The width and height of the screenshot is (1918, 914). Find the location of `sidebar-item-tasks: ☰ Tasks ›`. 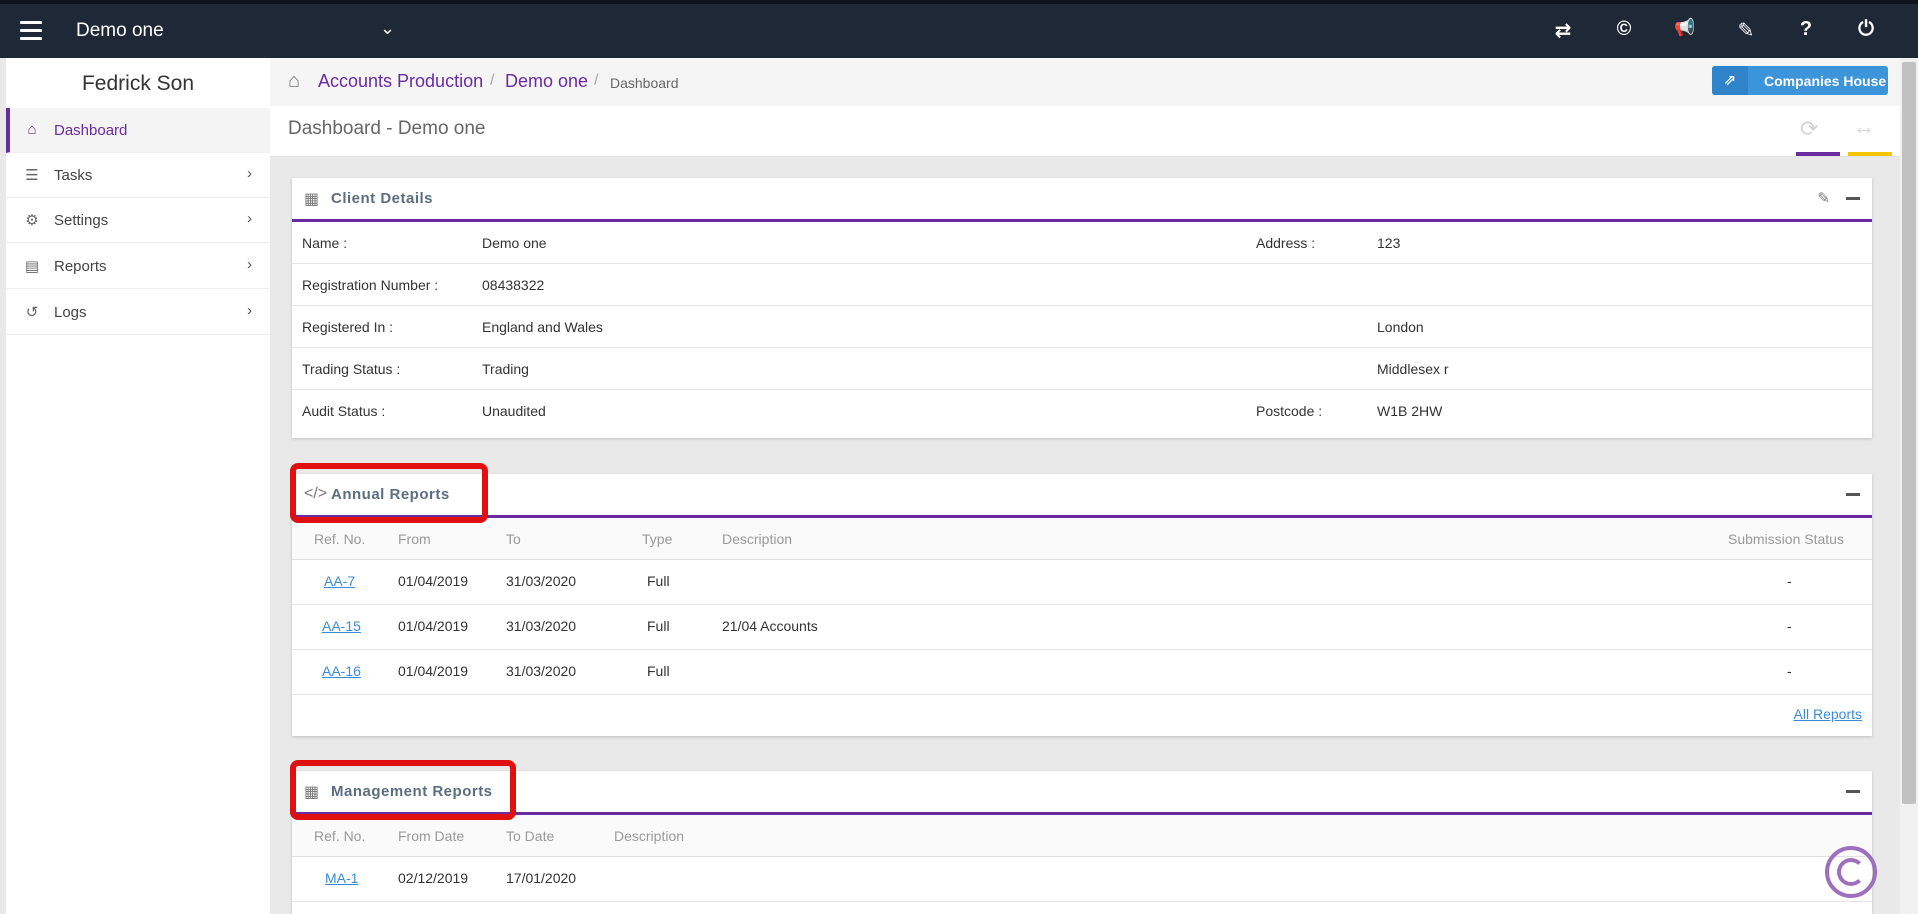

sidebar-item-tasks: ☰ Tasks › is located at coordinates (138, 175).